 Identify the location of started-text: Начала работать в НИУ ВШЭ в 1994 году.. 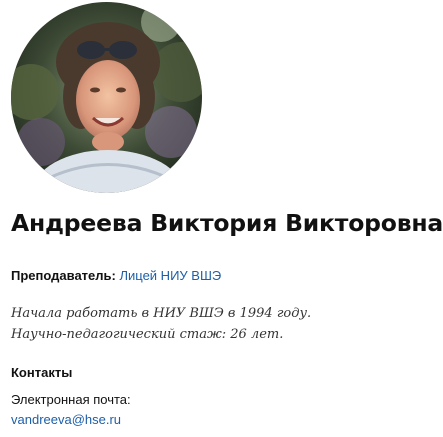
(161, 313).